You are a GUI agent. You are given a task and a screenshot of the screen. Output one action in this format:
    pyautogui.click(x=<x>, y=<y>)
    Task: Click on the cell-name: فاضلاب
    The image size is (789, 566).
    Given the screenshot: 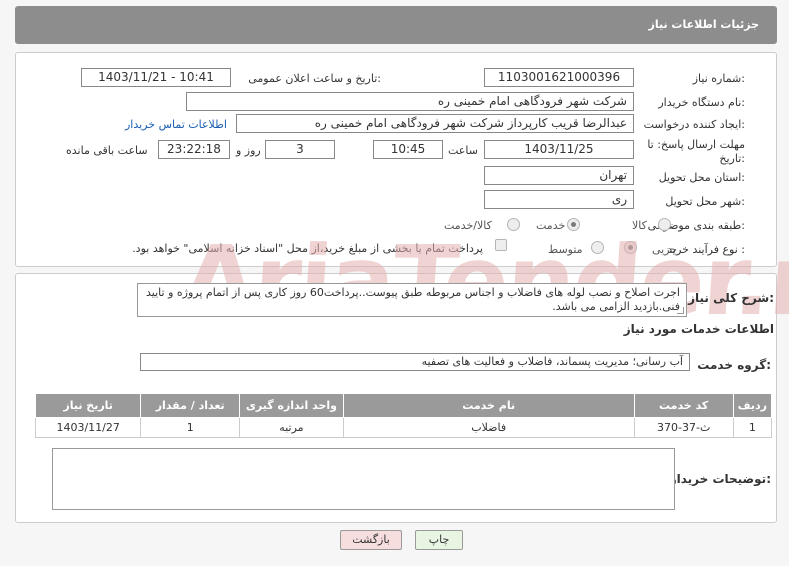 What is the action you would take?
    pyautogui.click(x=488, y=427)
    